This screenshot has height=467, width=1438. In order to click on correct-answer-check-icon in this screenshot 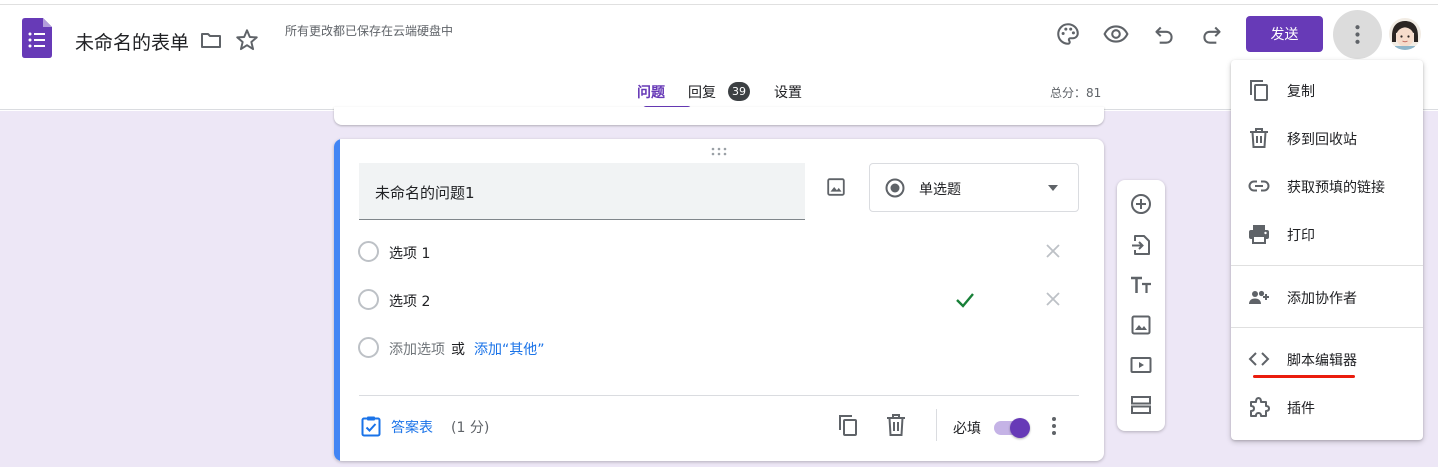, I will do `click(965, 300)`.